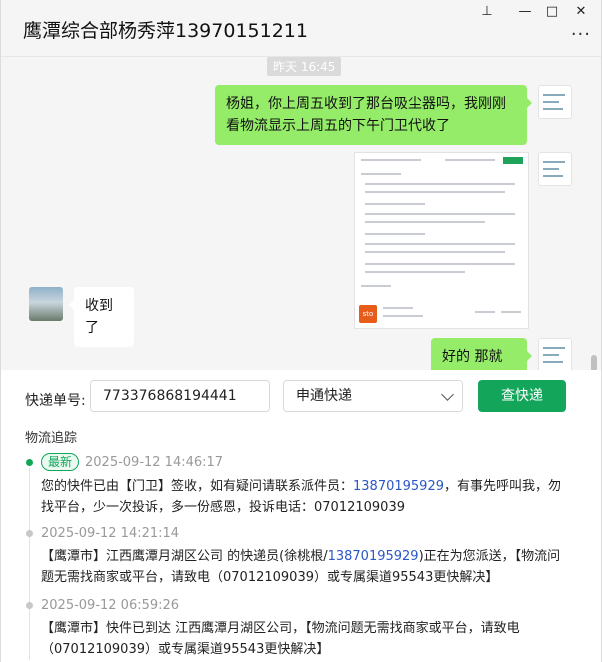 Image resolution: width=602 pixels, height=662 pixels. Describe the element at coordinates (154, 462) in the screenshot. I see `event-time: 2025-09-12 14:46:17` at that location.